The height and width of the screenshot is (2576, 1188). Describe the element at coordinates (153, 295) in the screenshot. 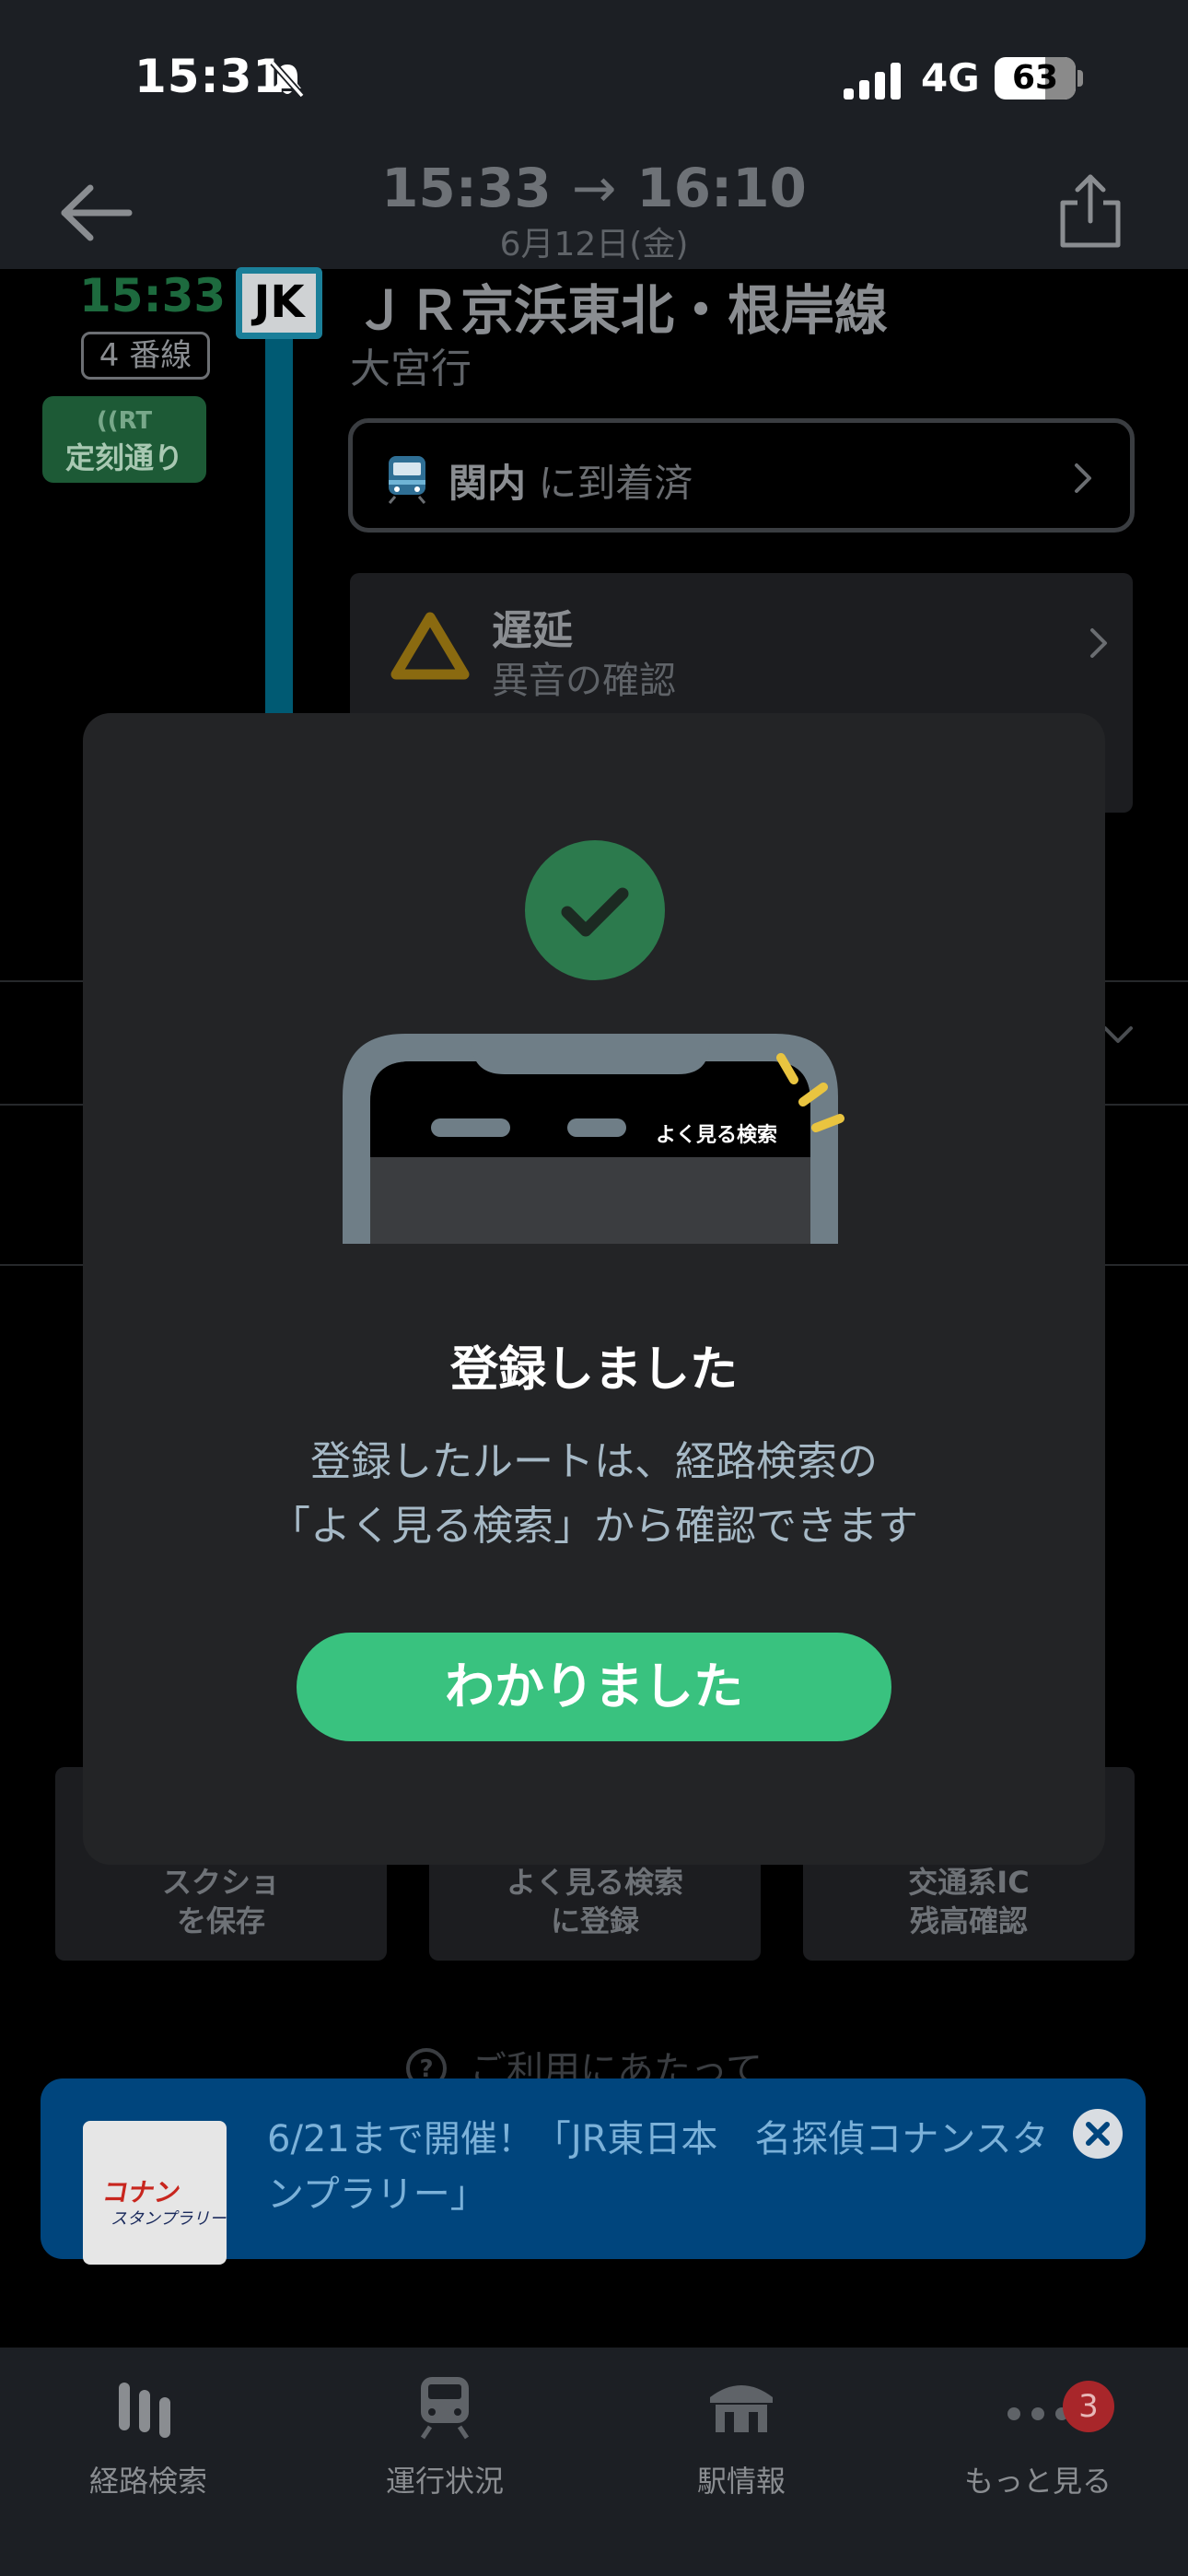

I see `route-depart-time: 15:33` at that location.